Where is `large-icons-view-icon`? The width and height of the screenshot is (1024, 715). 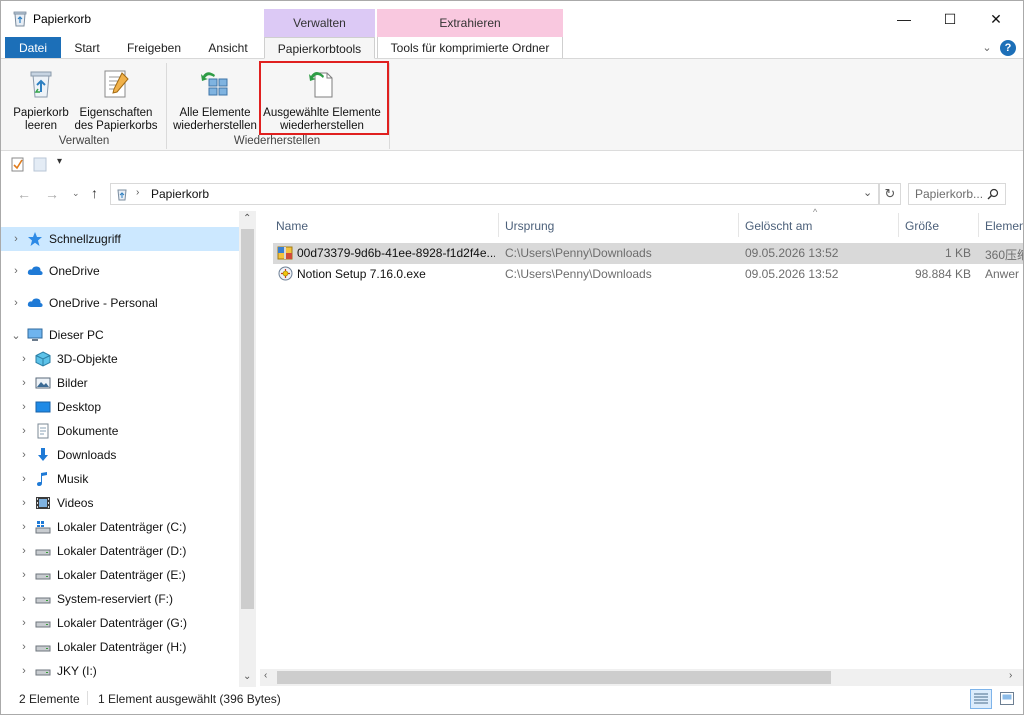 large-icons-view-icon is located at coordinates (1008, 699).